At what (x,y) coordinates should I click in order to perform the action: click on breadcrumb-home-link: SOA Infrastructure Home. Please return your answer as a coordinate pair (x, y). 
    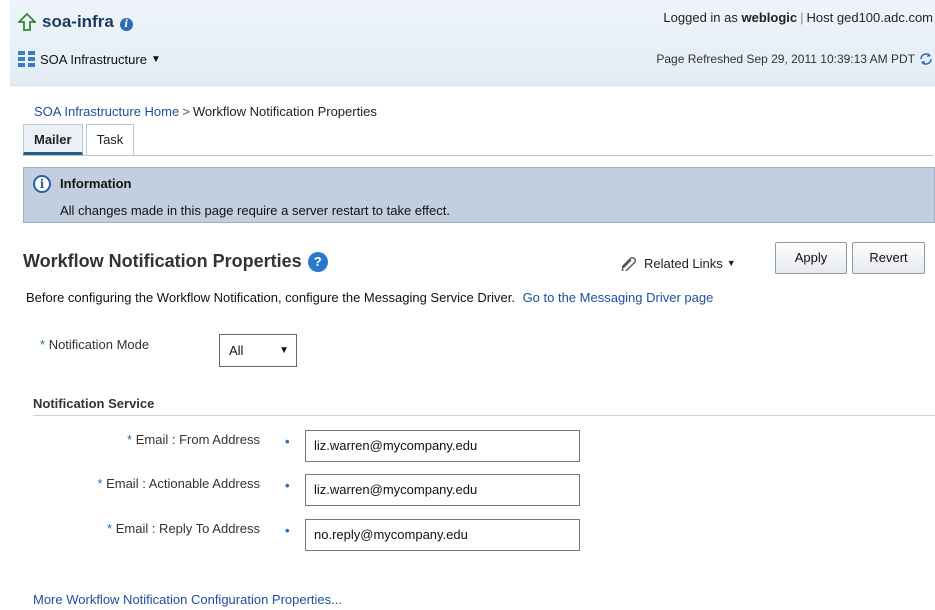
    Looking at the image, I should click on (106, 111).